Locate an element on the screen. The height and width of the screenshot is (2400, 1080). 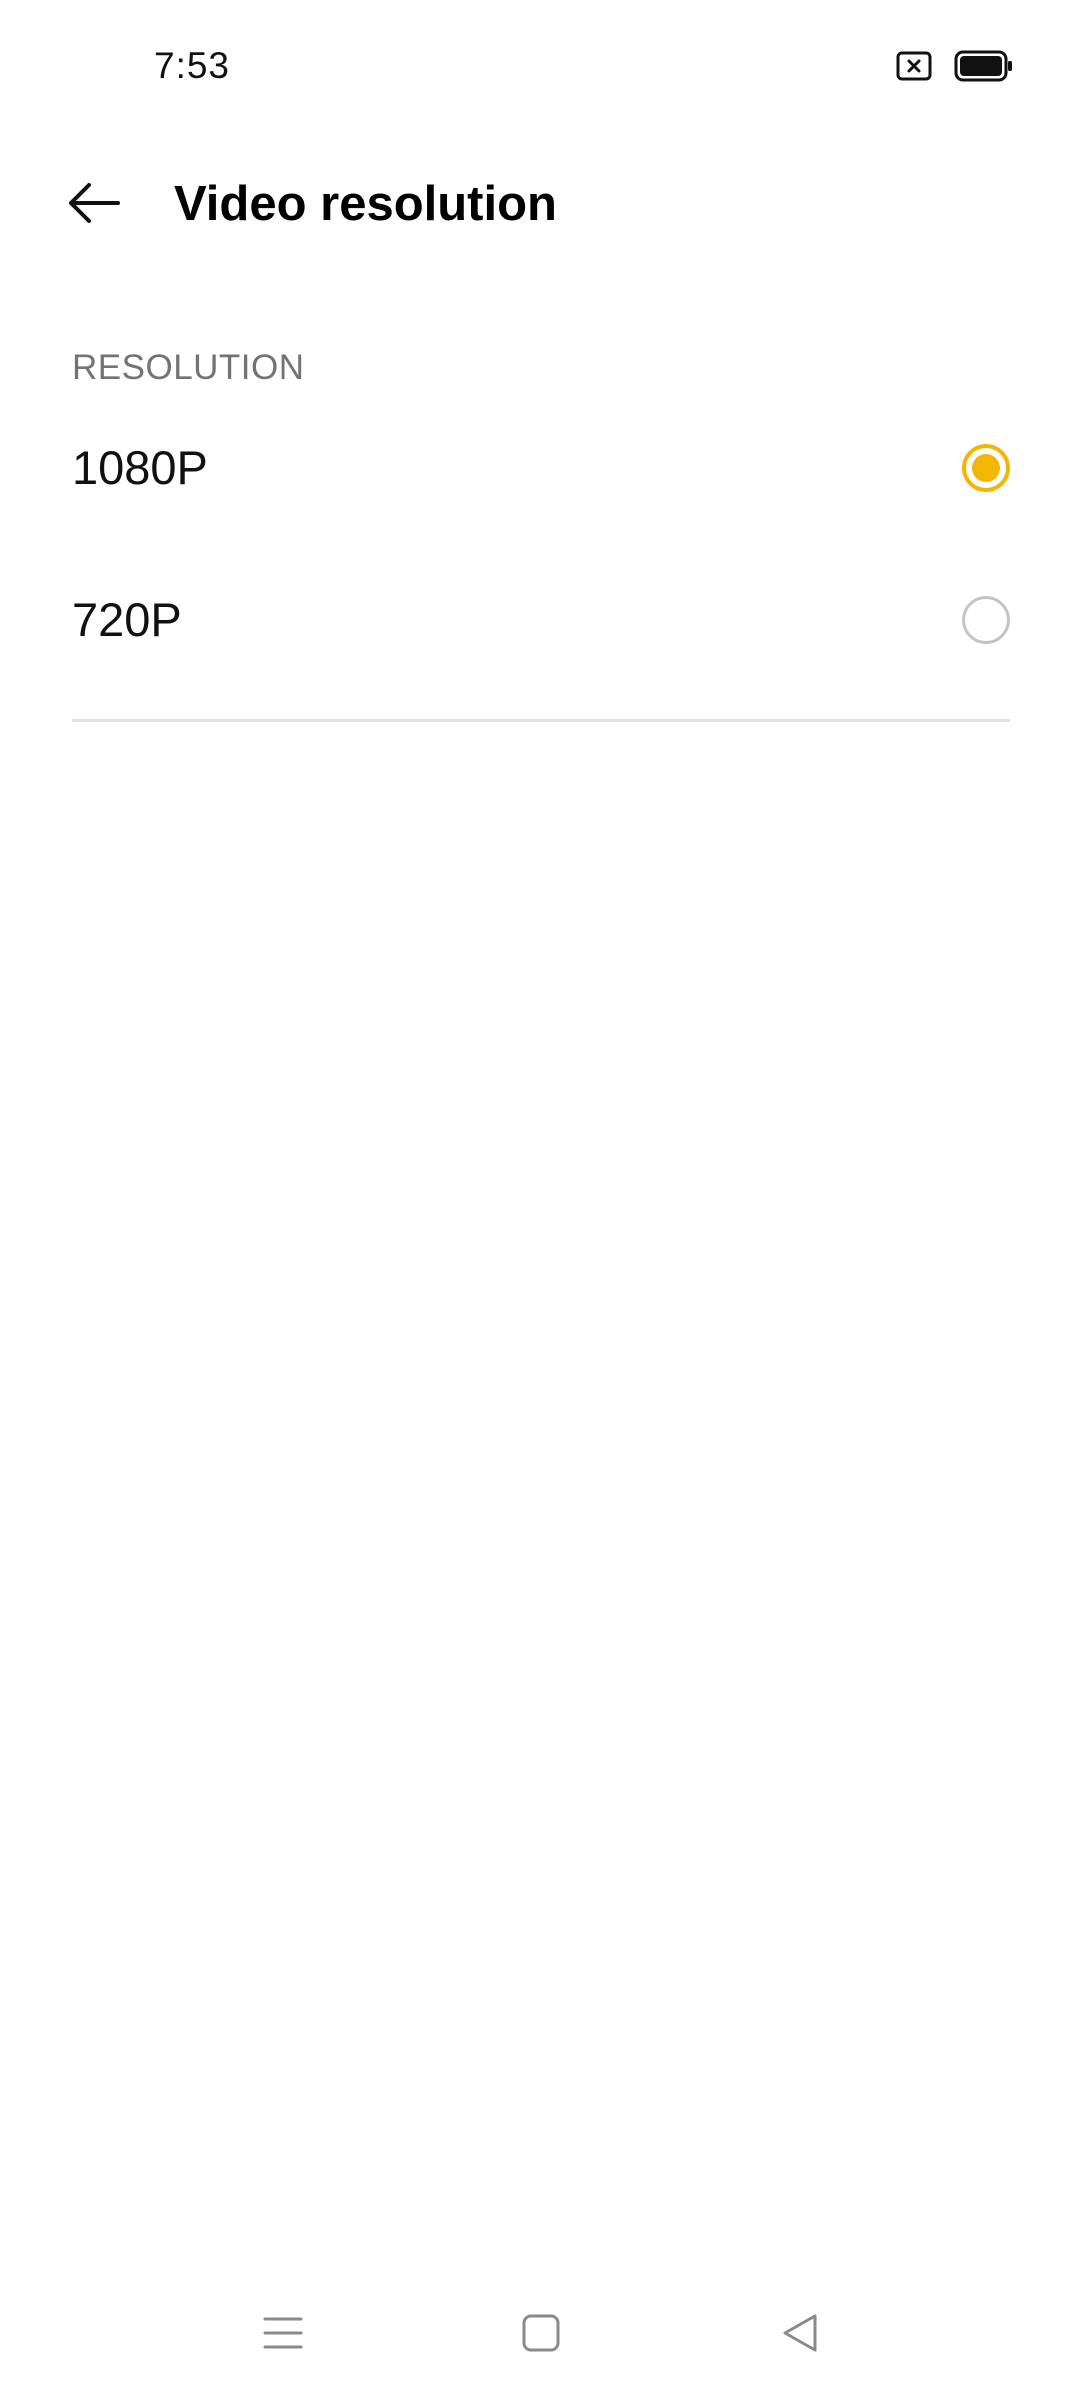
home-icon is located at coordinates (541, 2335).